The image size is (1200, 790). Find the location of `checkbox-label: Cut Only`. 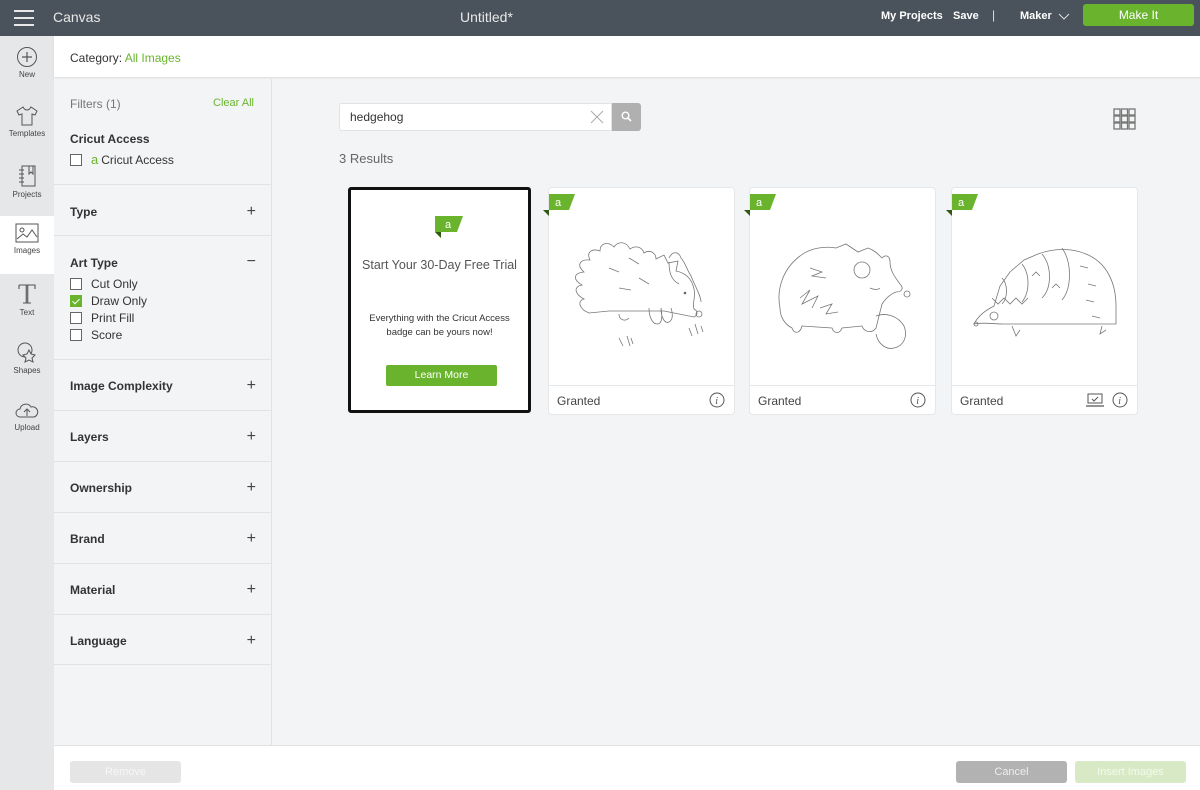

checkbox-label: Cut Only is located at coordinates (114, 283).